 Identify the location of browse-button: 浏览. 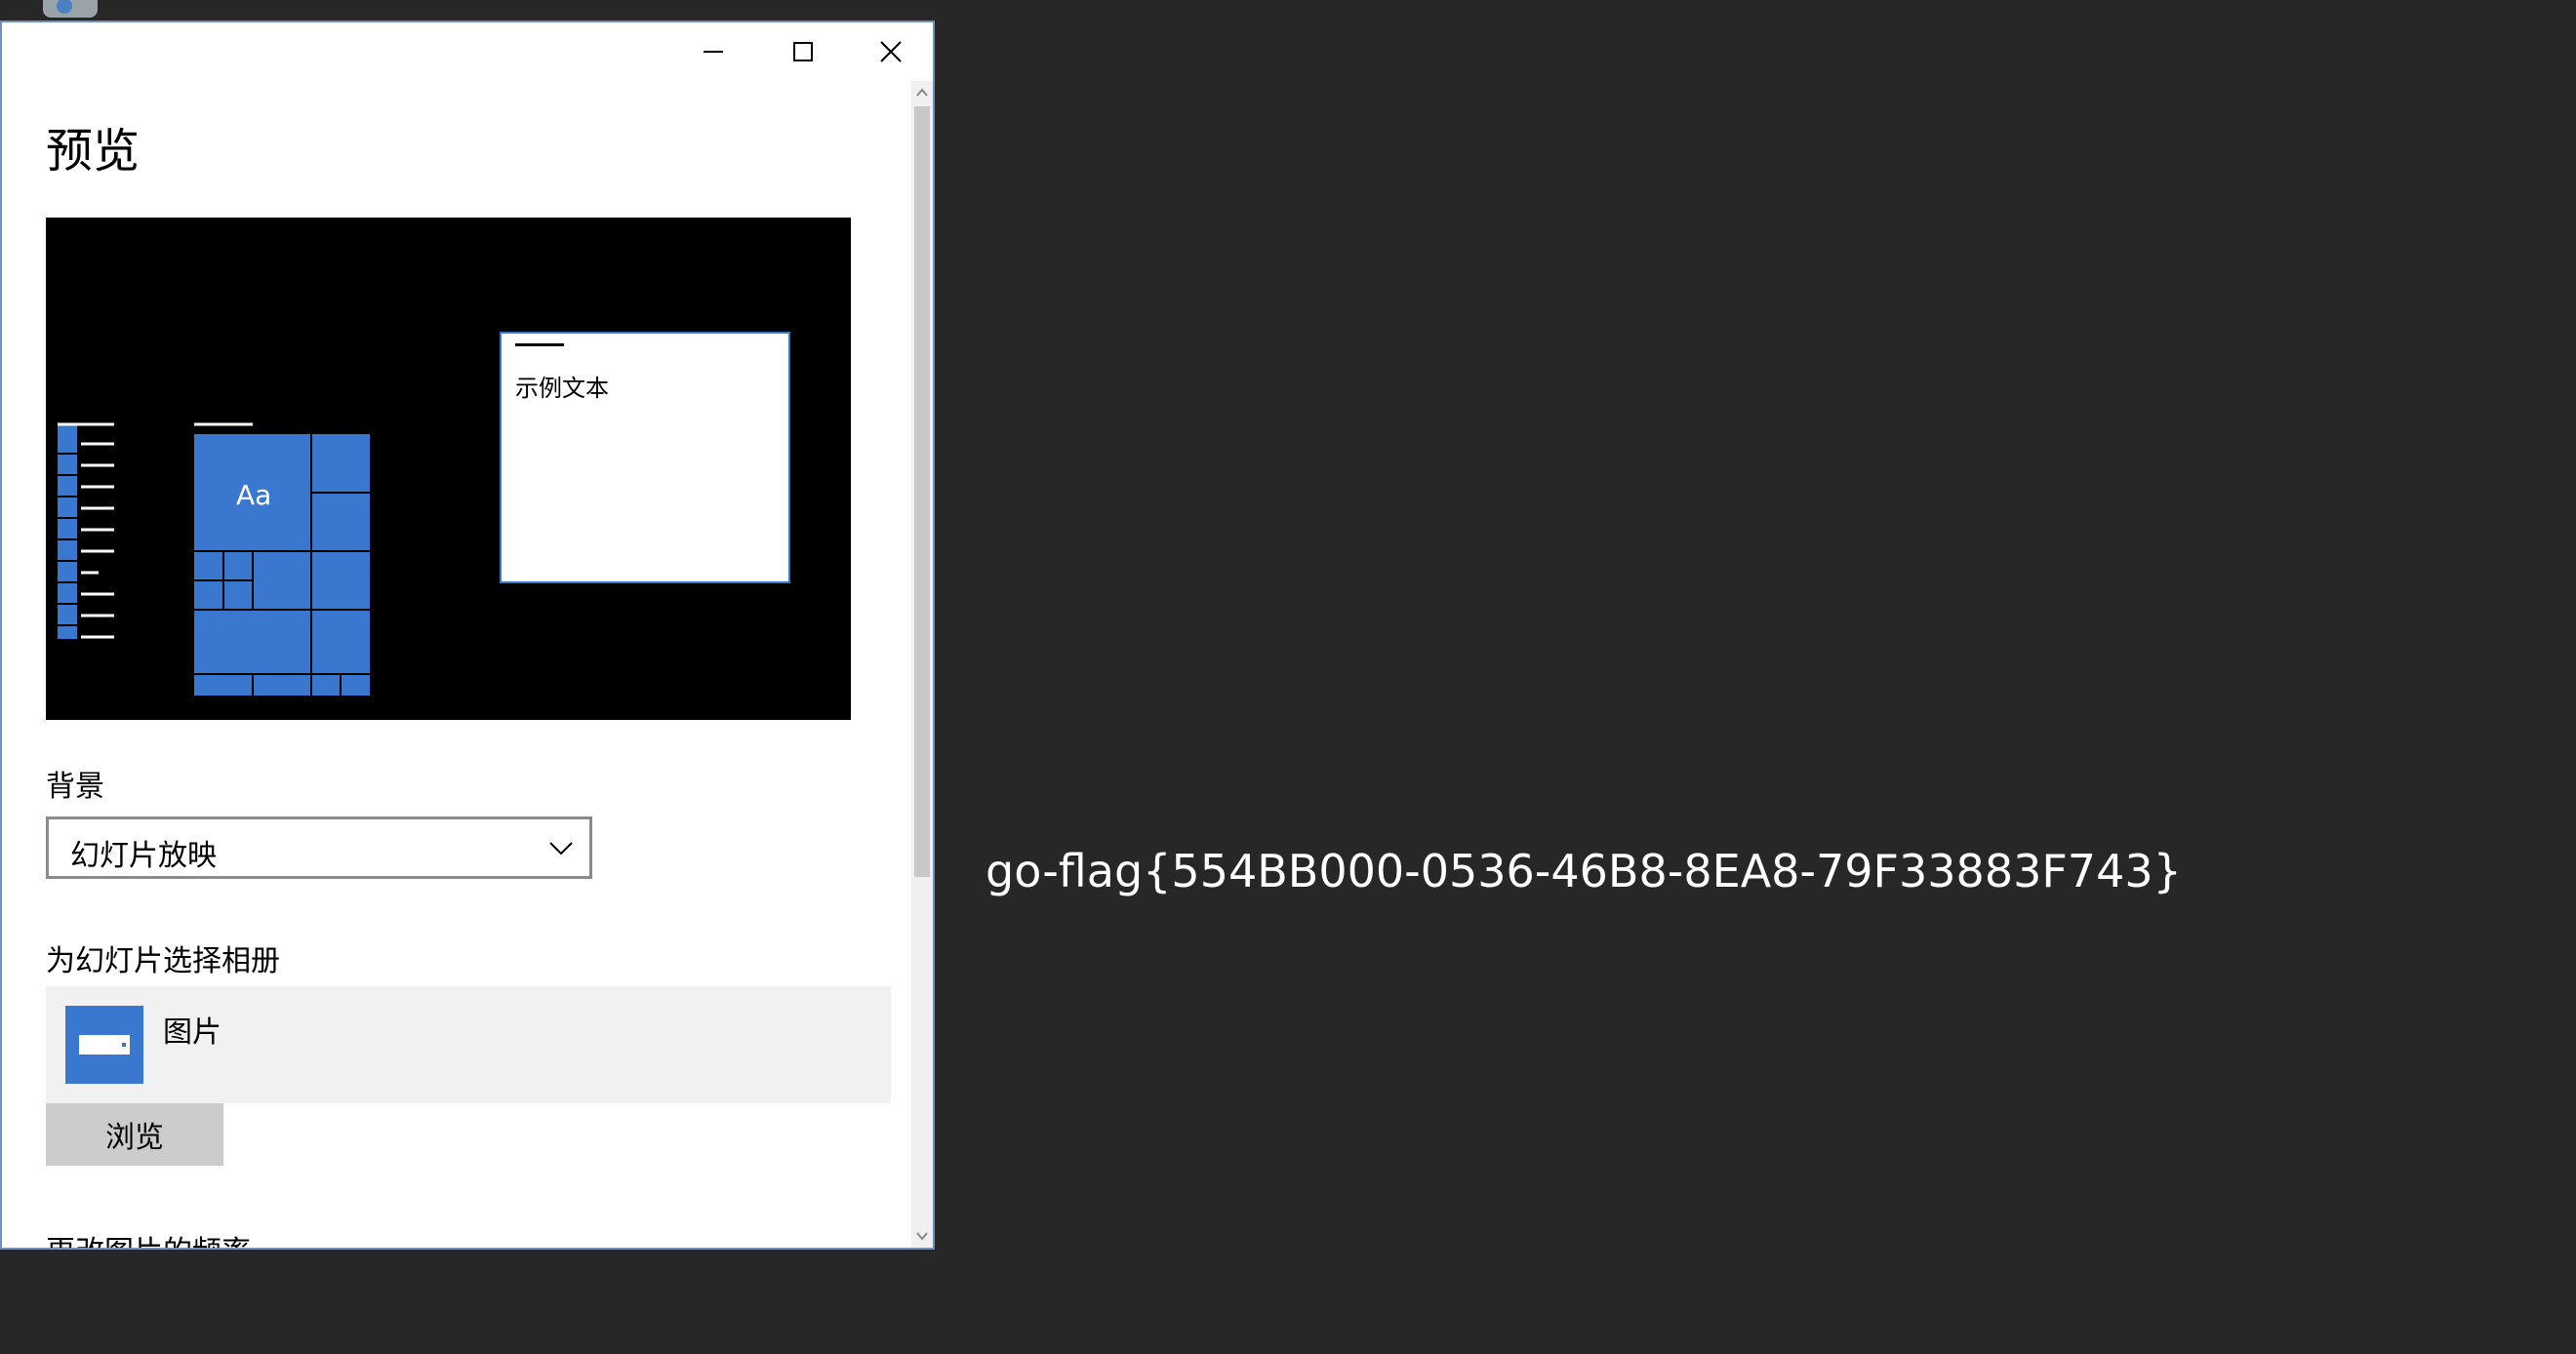
(134, 1134).